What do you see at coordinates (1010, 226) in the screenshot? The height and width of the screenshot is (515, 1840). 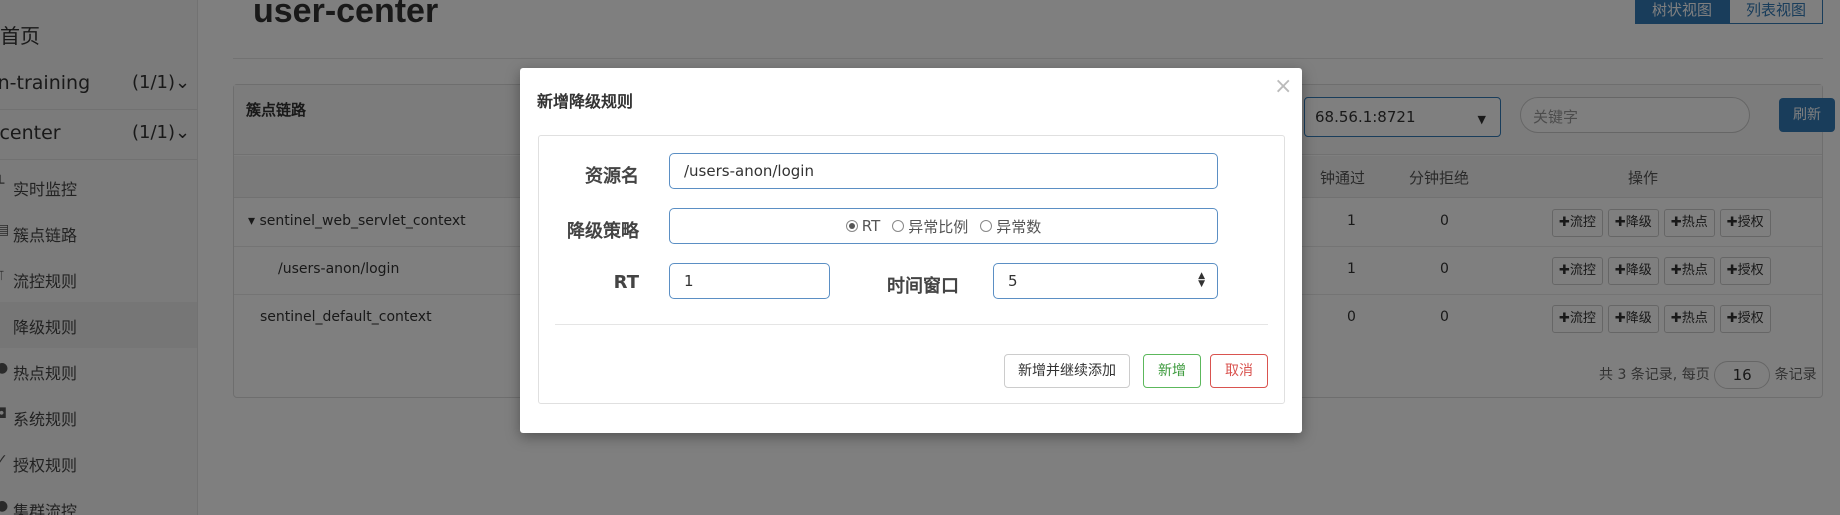 I see `strategy-option-exception-count: 异常数` at bounding box center [1010, 226].